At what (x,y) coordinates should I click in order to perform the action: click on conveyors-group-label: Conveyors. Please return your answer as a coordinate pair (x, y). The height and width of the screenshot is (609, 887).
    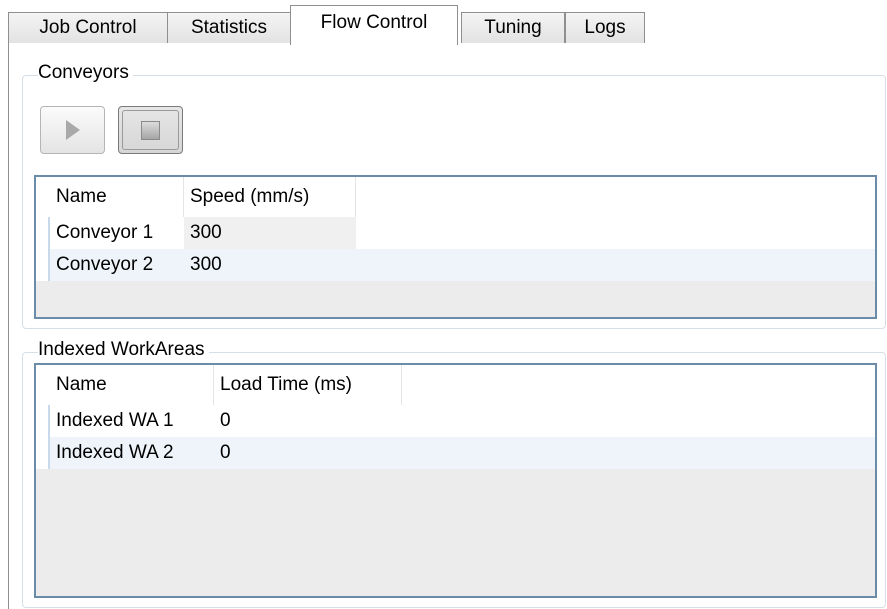
    Looking at the image, I should click on (85, 73).